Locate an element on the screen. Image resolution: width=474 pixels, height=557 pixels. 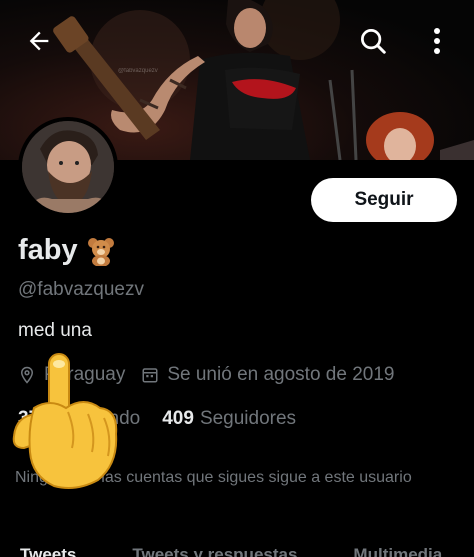
profile-tabs: Tweets Tweets y respuestas Multimedia is located at coordinates (237, 551).